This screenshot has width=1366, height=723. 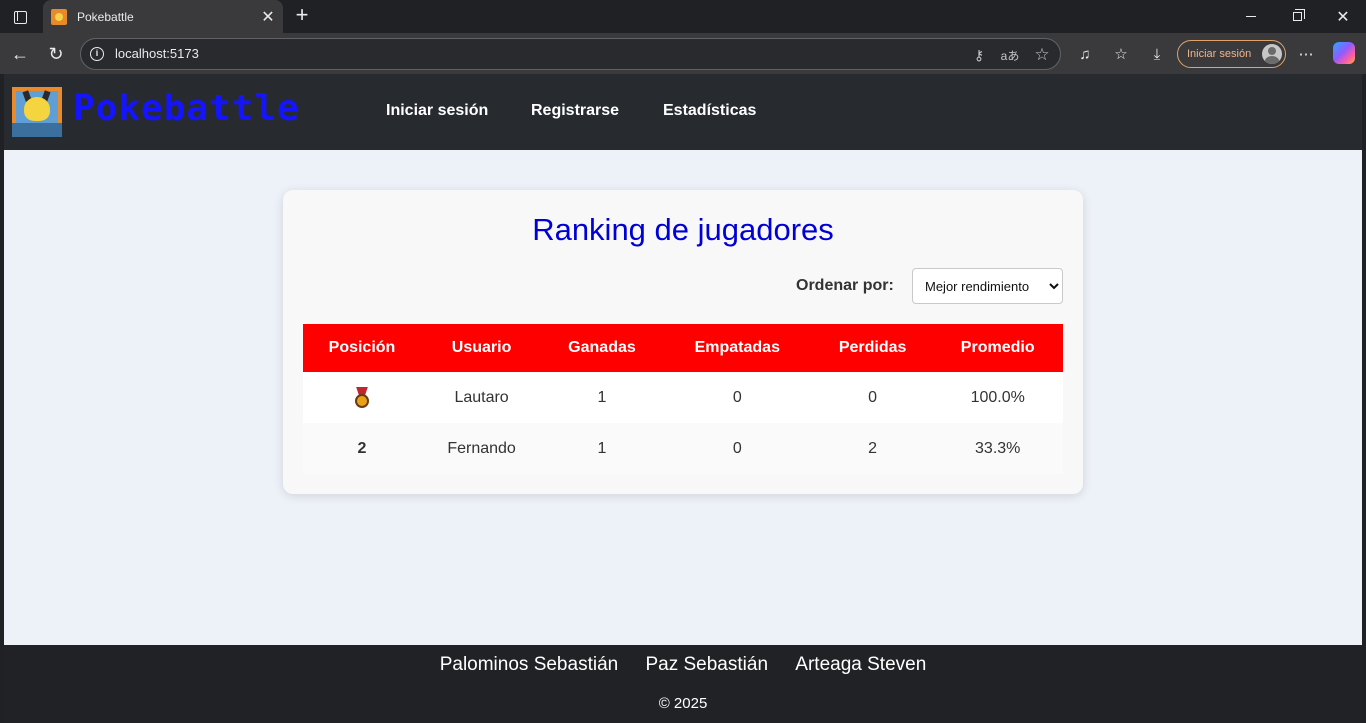 What do you see at coordinates (997, 348) in the screenshot?
I see `col-average: Promedio` at bounding box center [997, 348].